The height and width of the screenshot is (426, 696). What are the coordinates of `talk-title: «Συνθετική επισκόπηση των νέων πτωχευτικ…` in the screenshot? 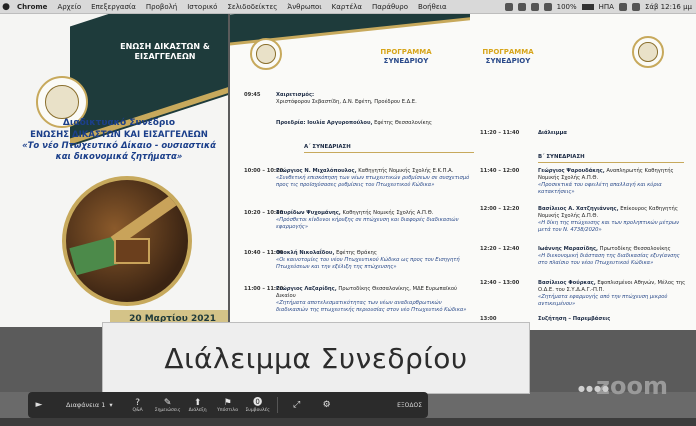 It's located at (373, 182).